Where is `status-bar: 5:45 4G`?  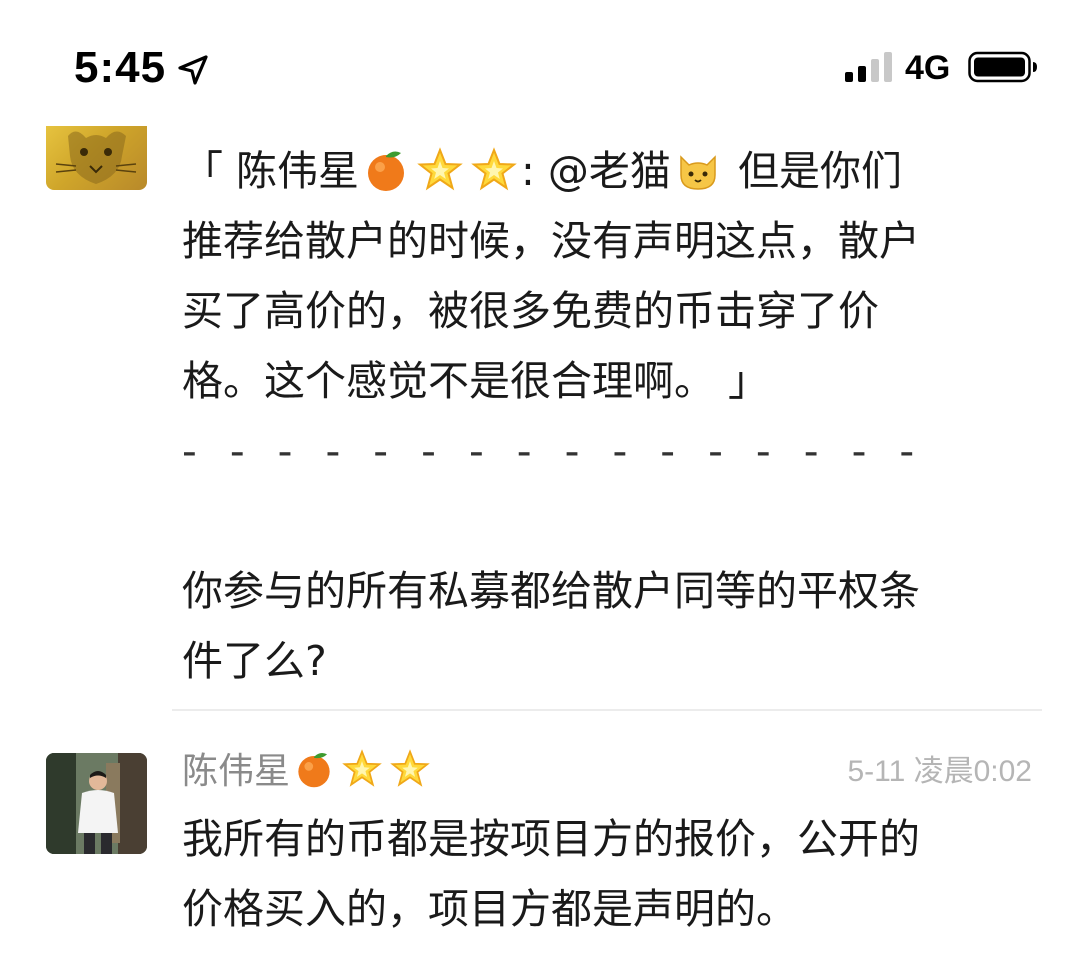 status-bar: 5:45 4G is located at coordinates (540, 60).